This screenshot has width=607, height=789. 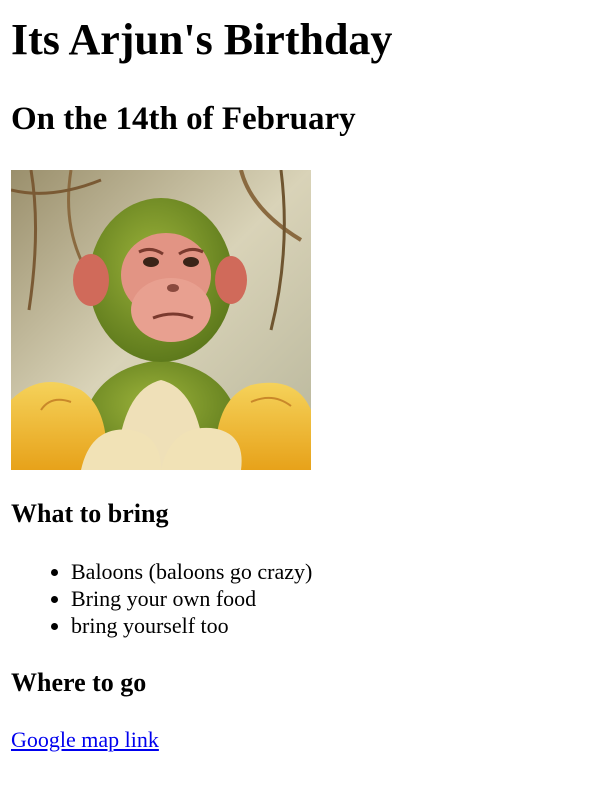 I want to click on page-subtitle: On the 14th of February, so click(x=183, y=119).